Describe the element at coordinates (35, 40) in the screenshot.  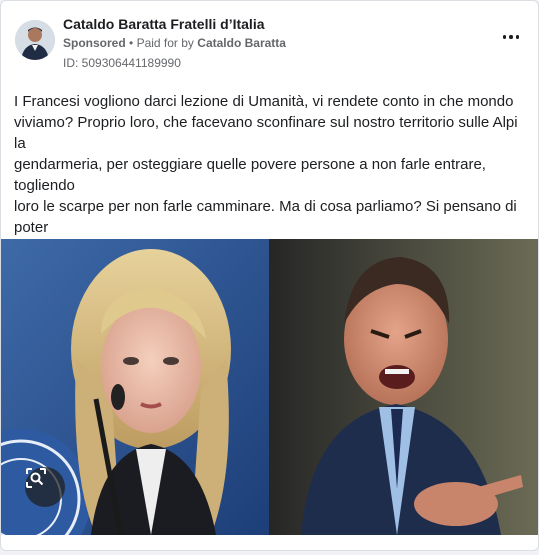
I see `avatar` at that location.